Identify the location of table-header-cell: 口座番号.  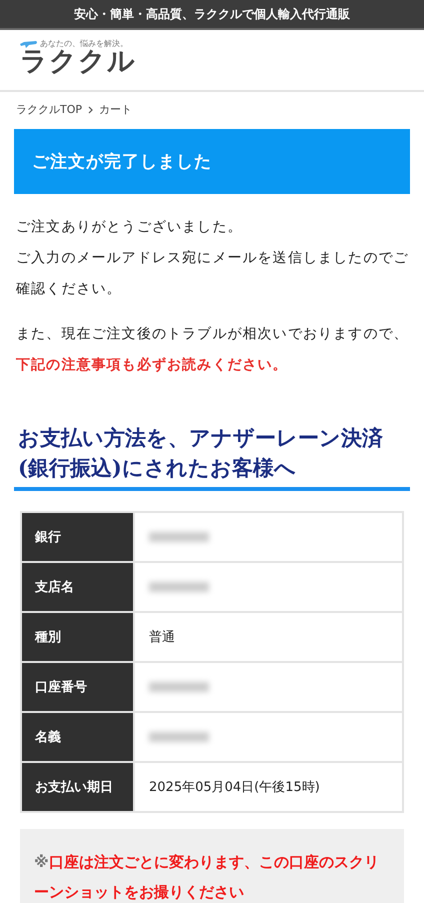
(77, 687).